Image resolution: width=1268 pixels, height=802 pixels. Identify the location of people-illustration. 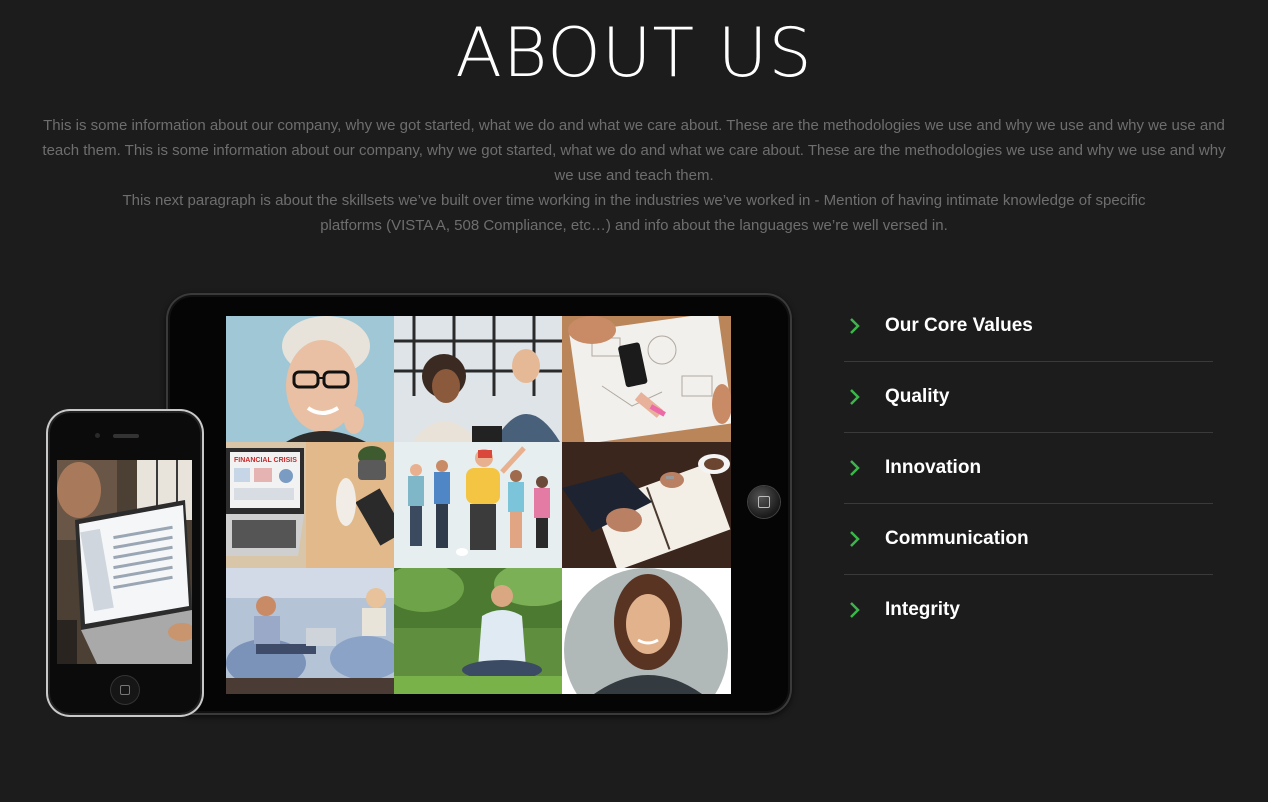
(478, 505).